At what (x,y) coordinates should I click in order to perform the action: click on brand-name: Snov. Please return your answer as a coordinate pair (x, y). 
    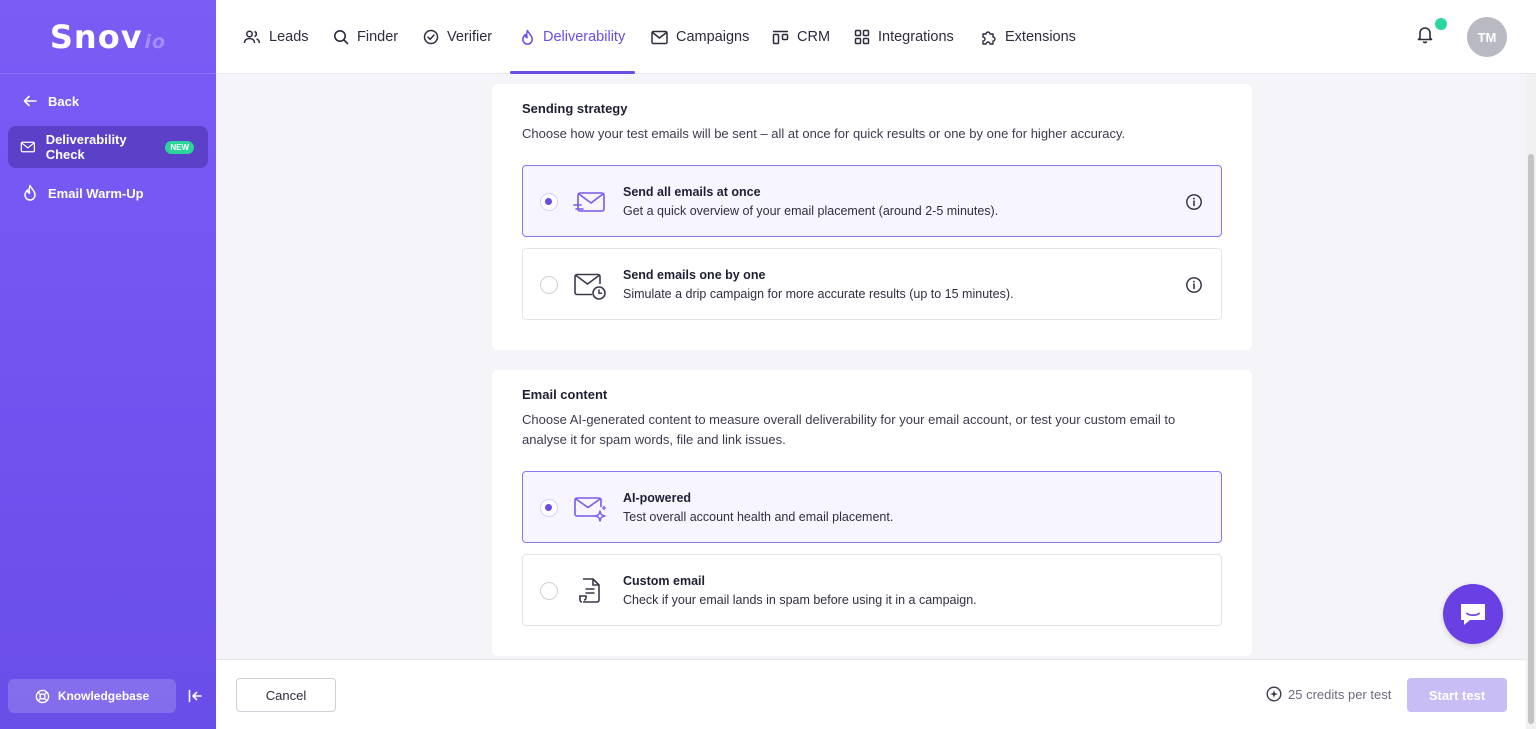
    Looking at the image, I should click on (96, 36).